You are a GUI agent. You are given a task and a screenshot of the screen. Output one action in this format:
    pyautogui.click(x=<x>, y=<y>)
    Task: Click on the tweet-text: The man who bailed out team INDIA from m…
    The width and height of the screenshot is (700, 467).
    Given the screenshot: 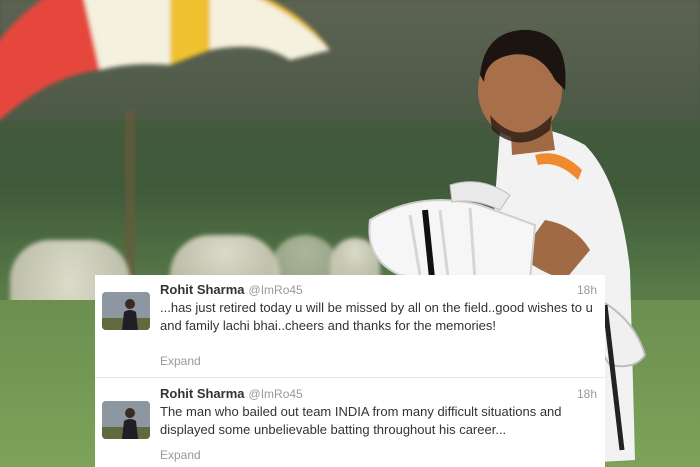 What is the action you would take?
    pyautogui.click(x=361, y=420)
    